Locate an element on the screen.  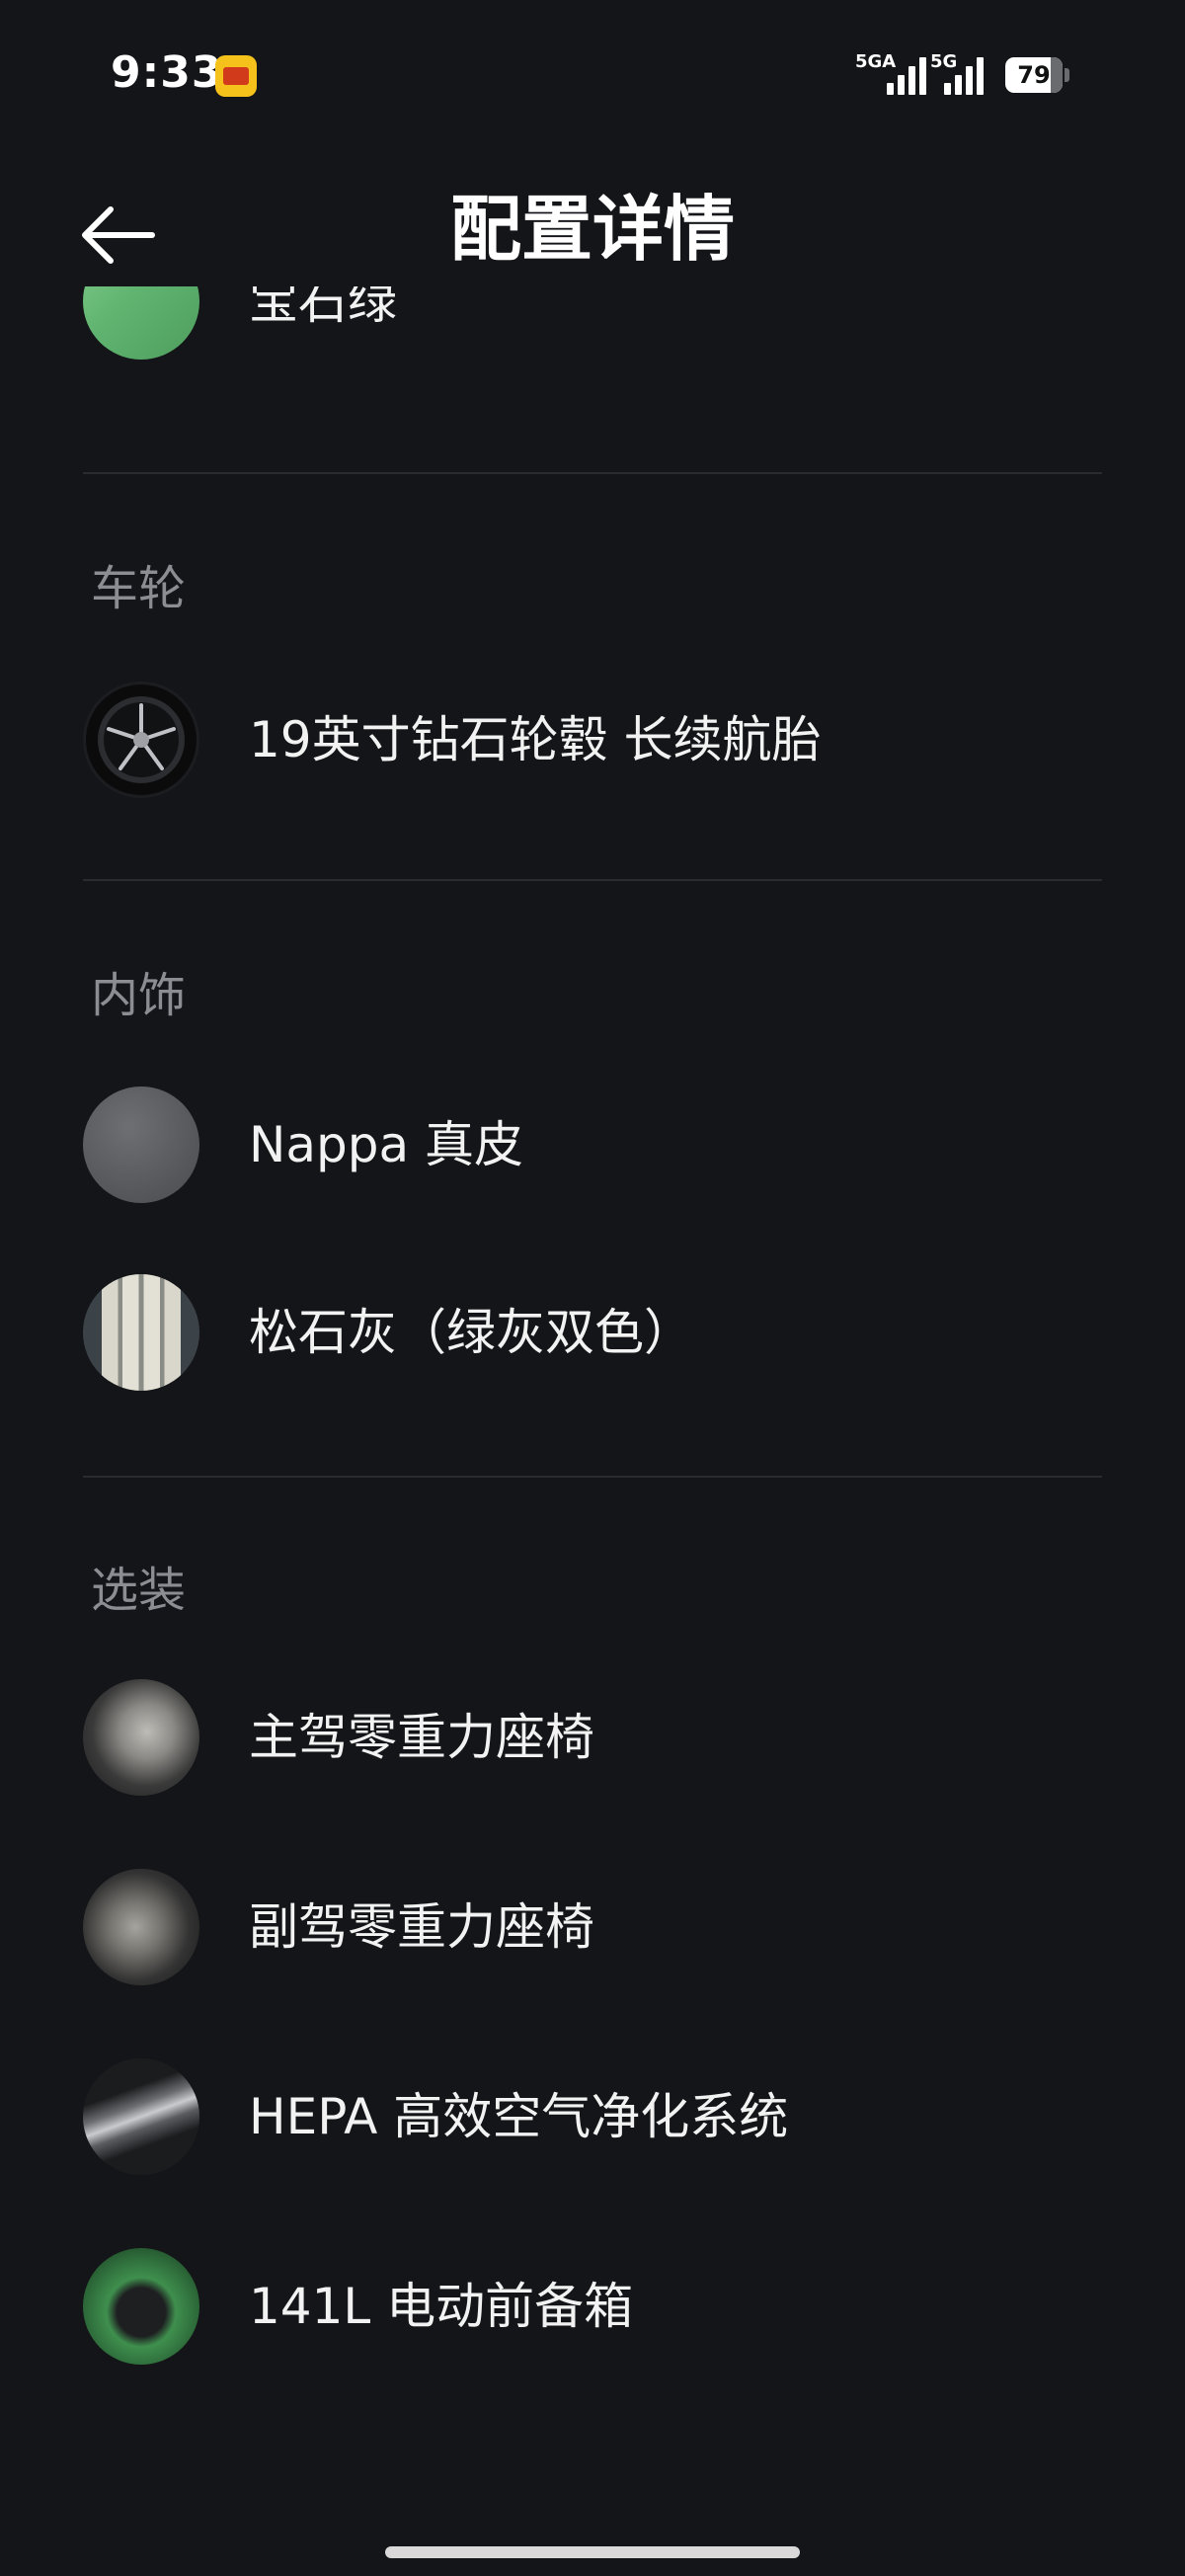
option-label: 141L 电动前备箱 is located at coordinates (442, 2306).